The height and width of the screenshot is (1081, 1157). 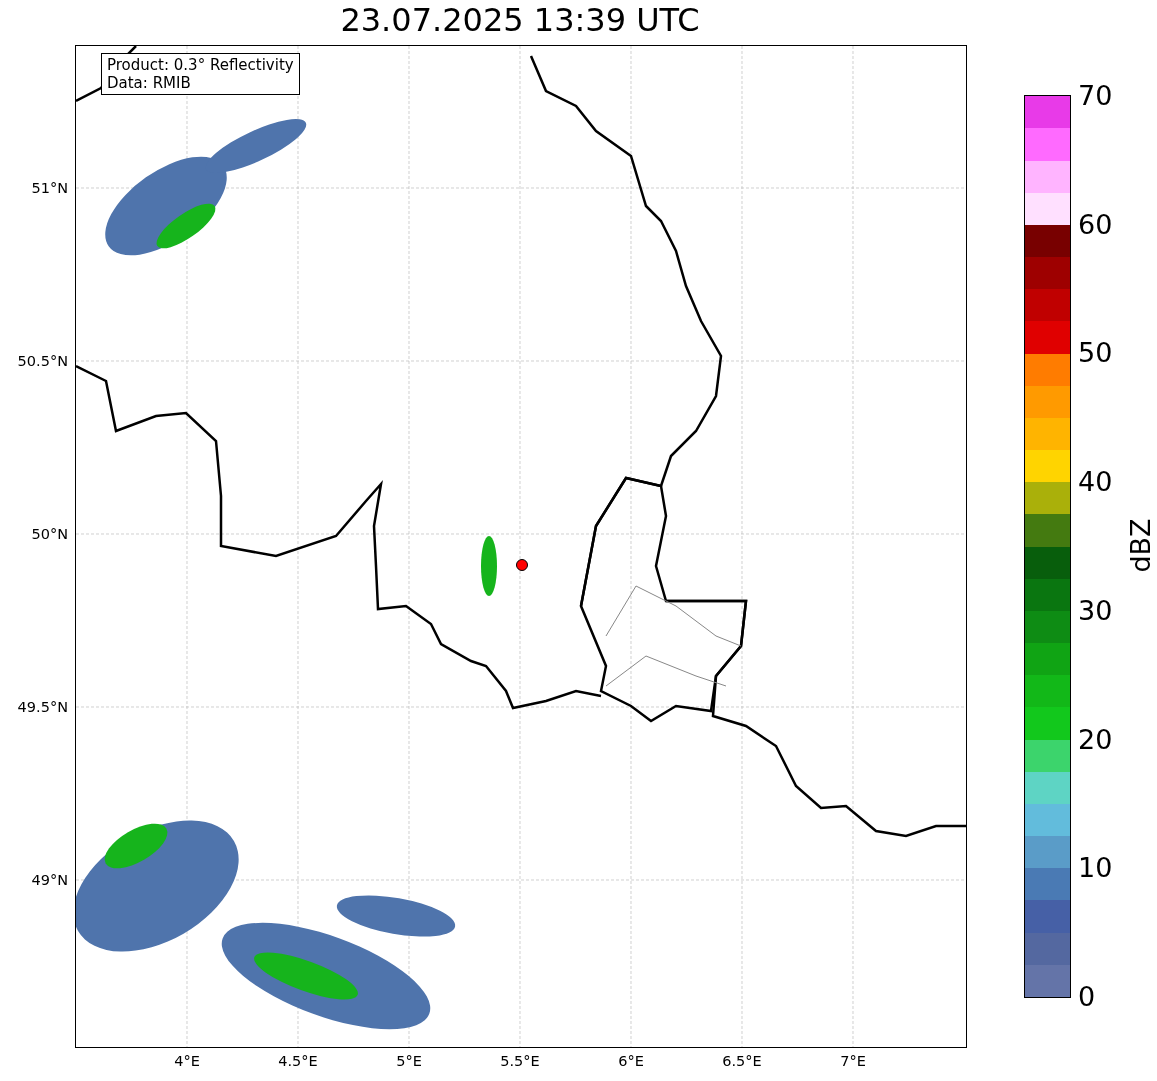 What do you see at coordinates (631, 1061) in the screenshot?
I see `longitude-label: 6°E` at bounding box center [631, 1061].